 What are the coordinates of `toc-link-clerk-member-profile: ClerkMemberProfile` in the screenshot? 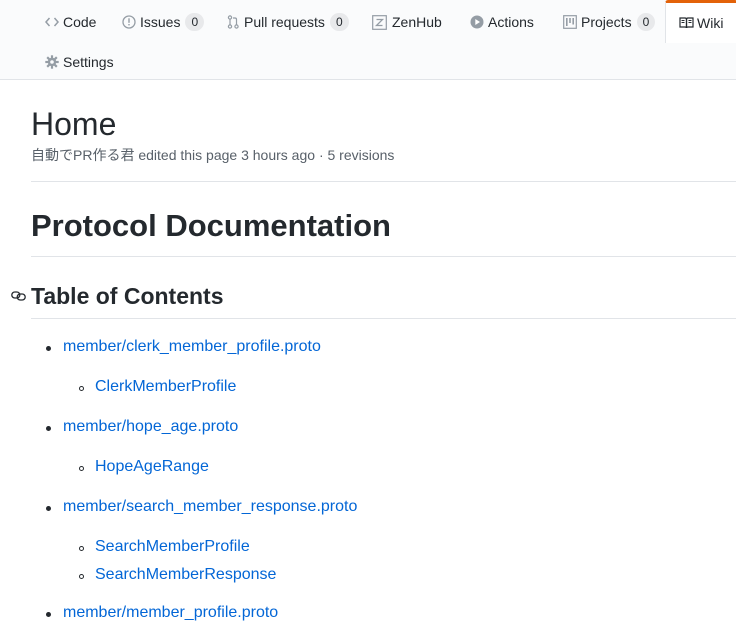 It's located at (165, 387).